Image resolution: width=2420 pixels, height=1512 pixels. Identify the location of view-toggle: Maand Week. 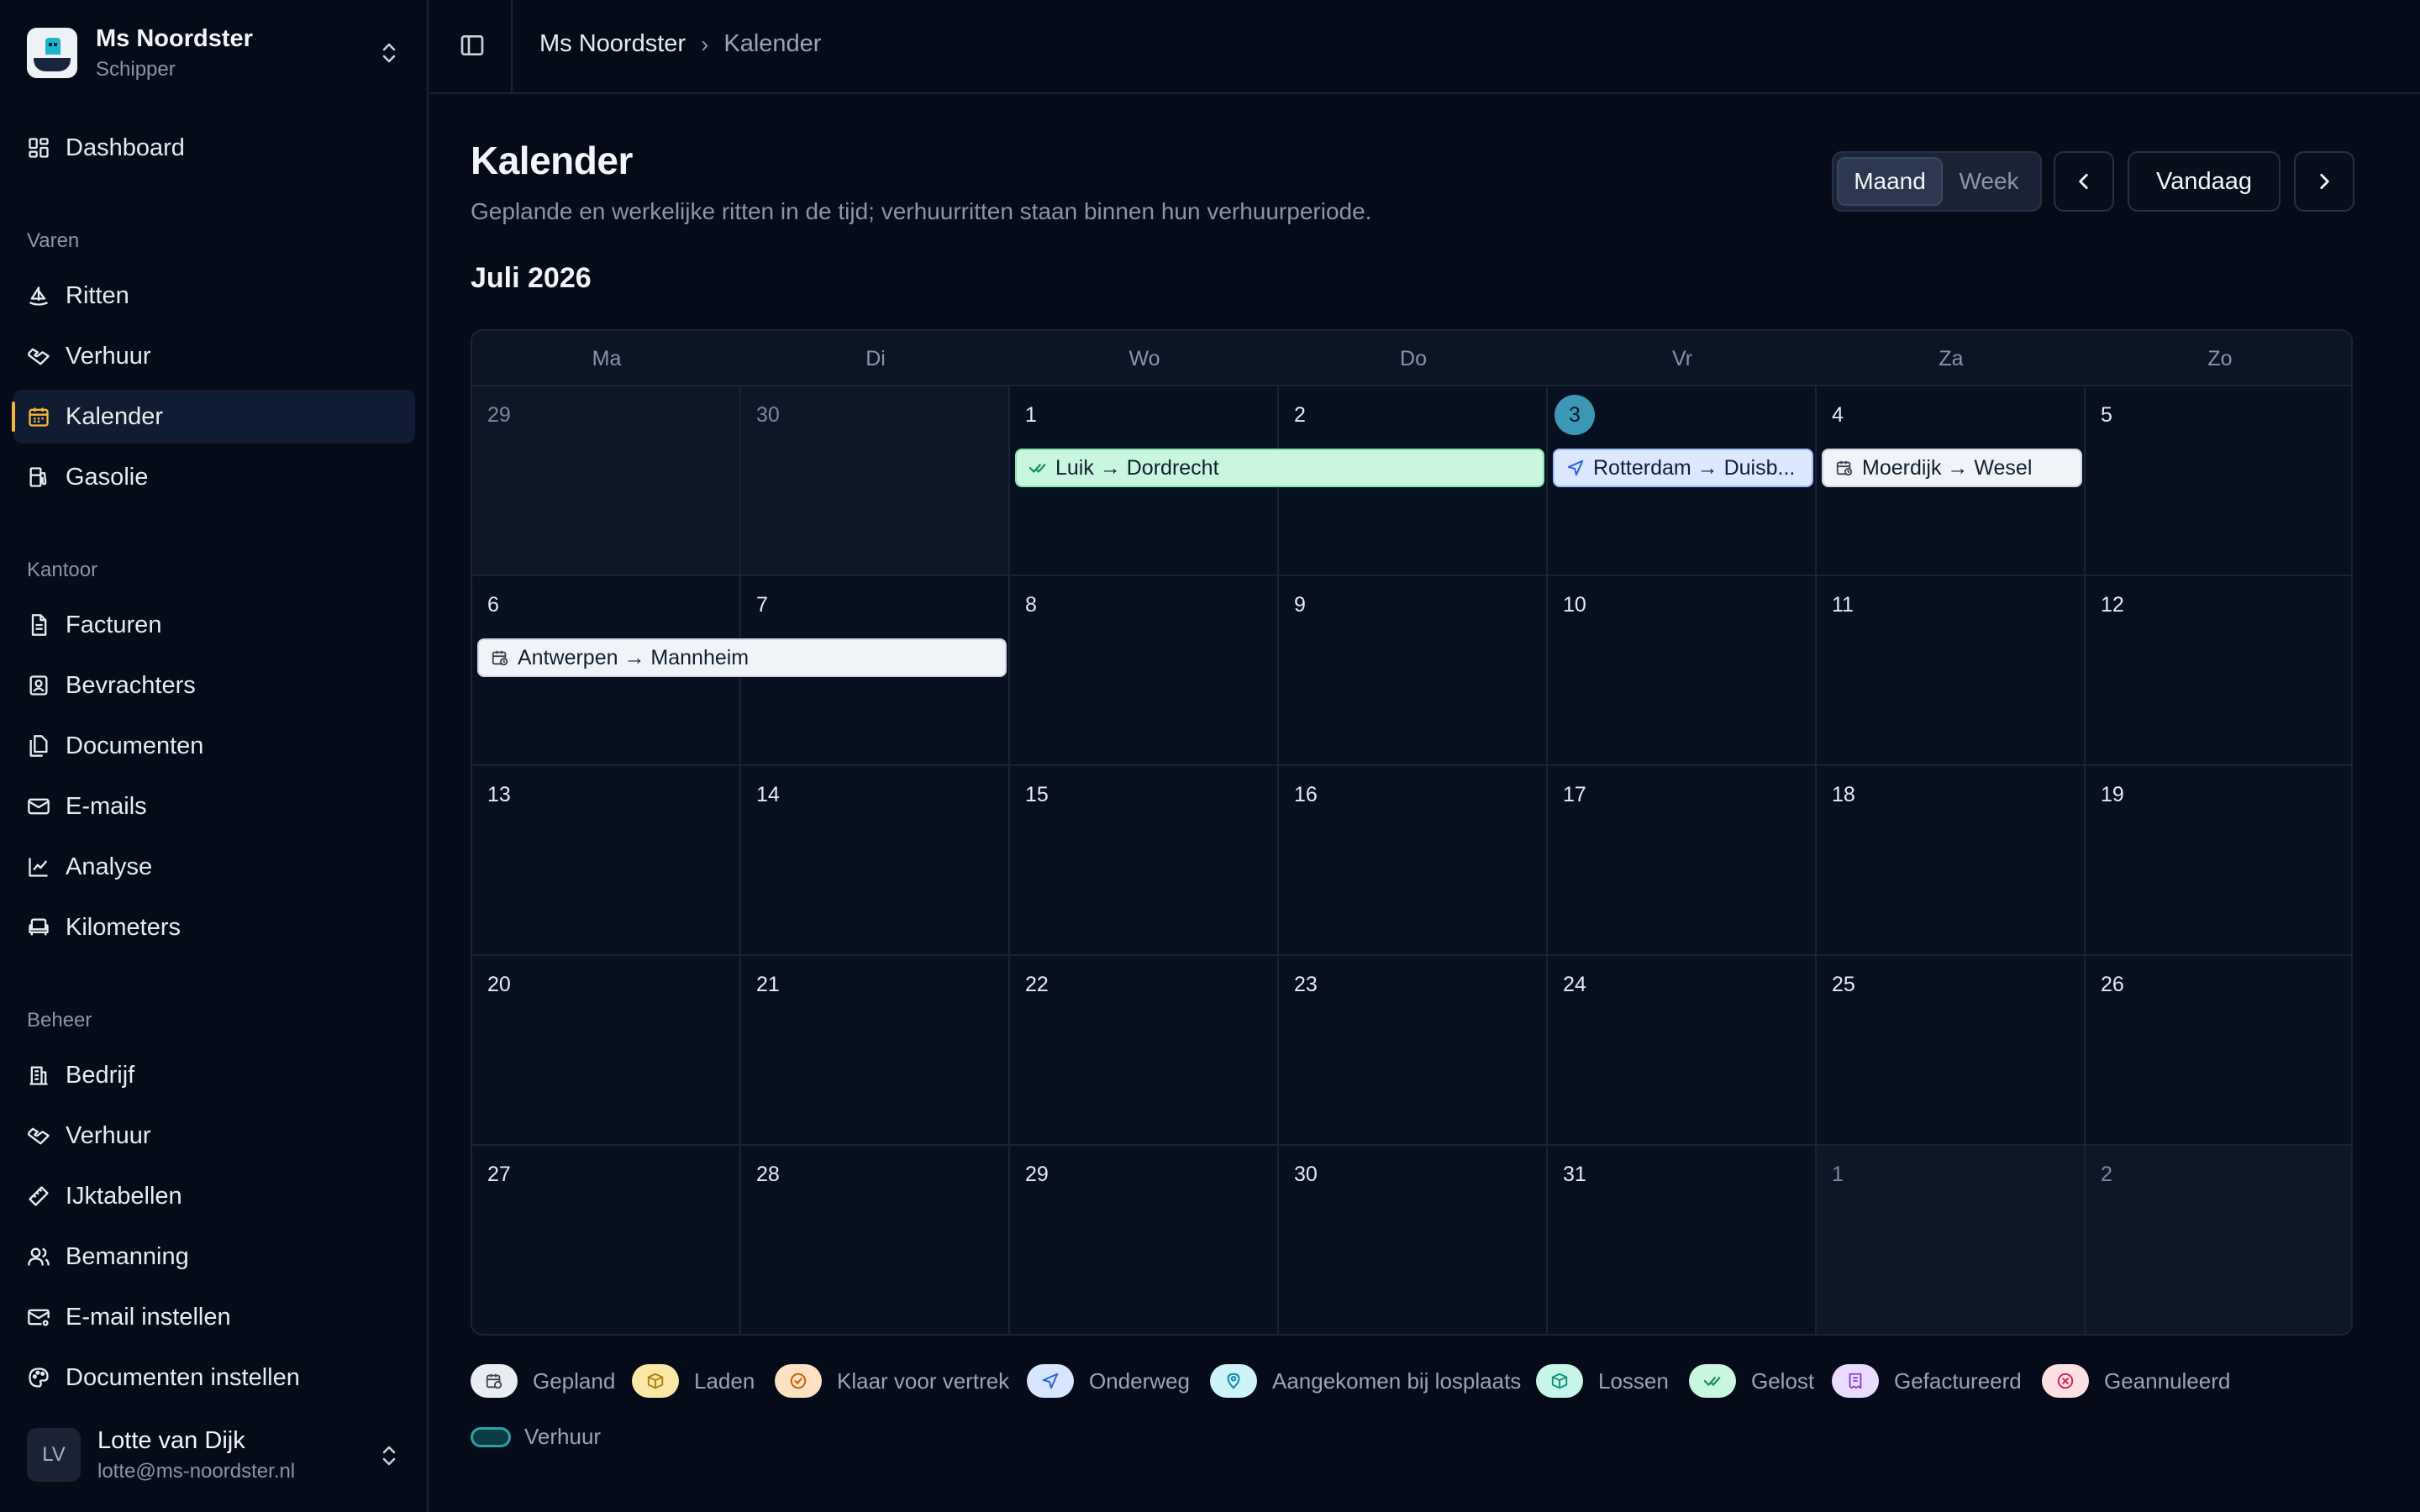
(1937, 181).